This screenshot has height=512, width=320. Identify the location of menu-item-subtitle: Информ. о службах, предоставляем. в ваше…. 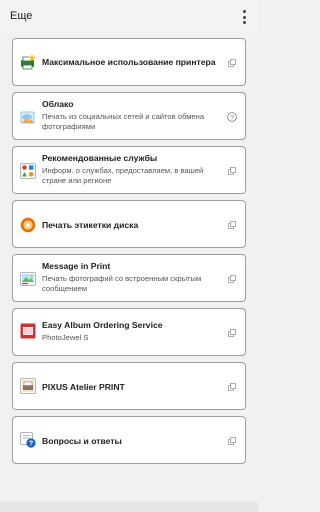
(123, 175).